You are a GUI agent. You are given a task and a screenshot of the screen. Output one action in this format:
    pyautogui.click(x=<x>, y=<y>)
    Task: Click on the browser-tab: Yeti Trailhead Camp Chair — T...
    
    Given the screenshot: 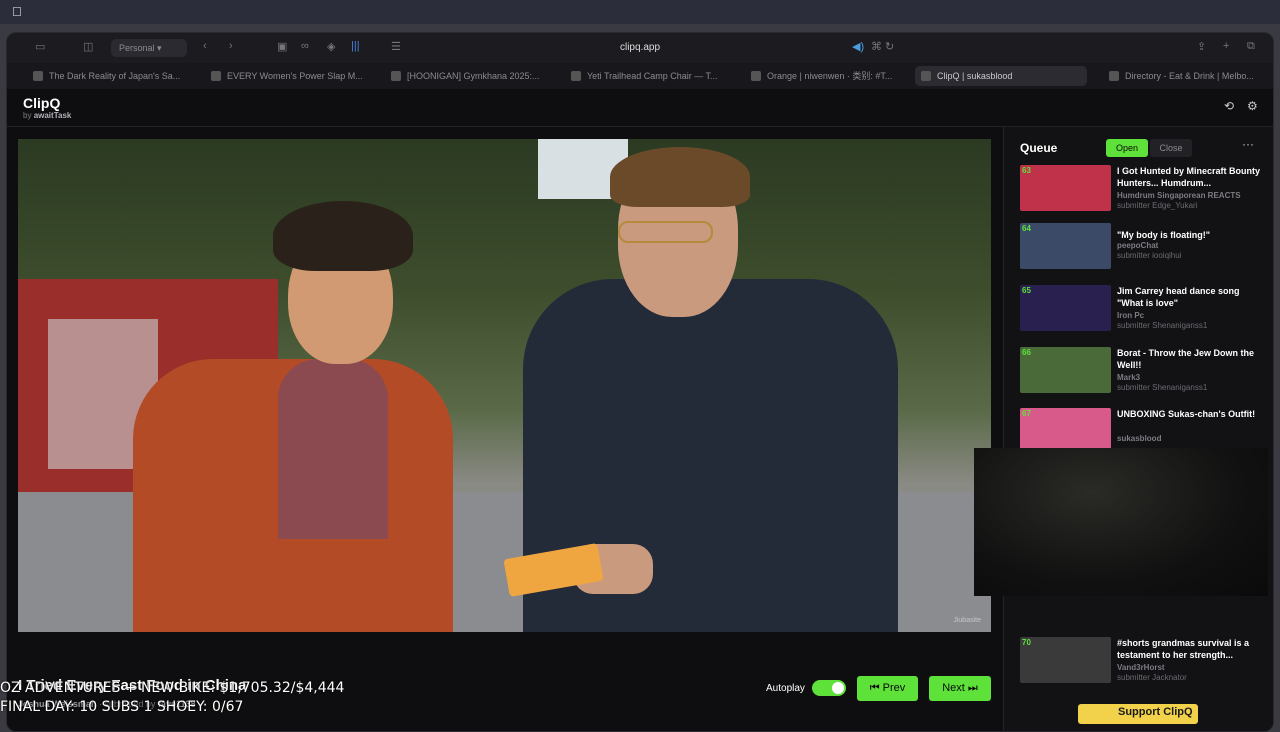 What is the action you would take?
    pyautogui.click(x=646, y=76)
    